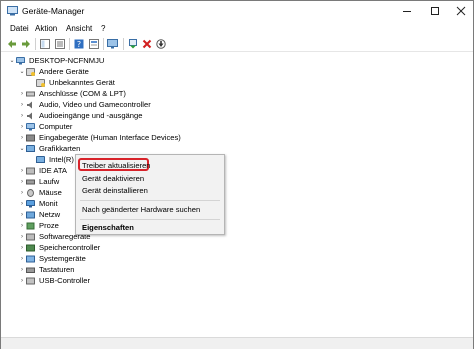 The image size is (474, 349). What do you see at coordinates (79, 28) in the screenshot?
I see `menu-ansicht: Ansicht` at bounding box center [79, 28].